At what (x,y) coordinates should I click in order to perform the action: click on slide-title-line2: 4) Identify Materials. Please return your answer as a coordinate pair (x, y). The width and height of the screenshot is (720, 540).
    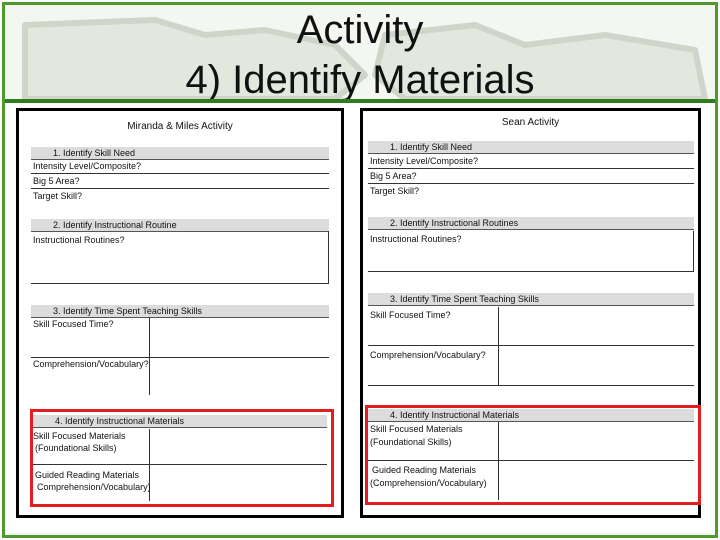
    Looking at the image, I should click on (360, 80).